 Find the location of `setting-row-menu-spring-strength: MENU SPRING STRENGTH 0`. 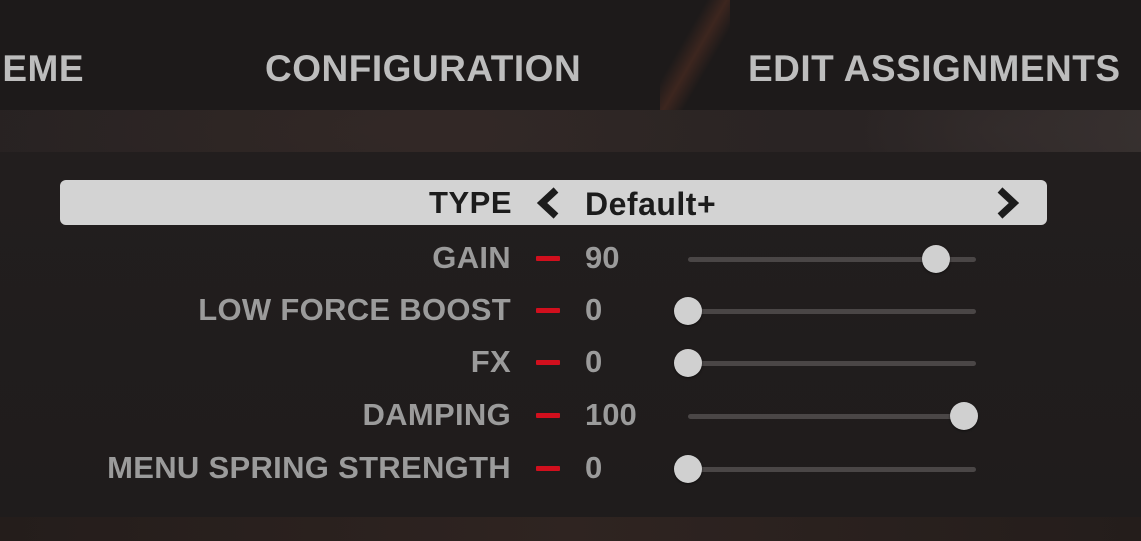

setting-row-menu-spring-strength: MENU SPRING STRENGTH 0 is located at coordinates (570, 468).